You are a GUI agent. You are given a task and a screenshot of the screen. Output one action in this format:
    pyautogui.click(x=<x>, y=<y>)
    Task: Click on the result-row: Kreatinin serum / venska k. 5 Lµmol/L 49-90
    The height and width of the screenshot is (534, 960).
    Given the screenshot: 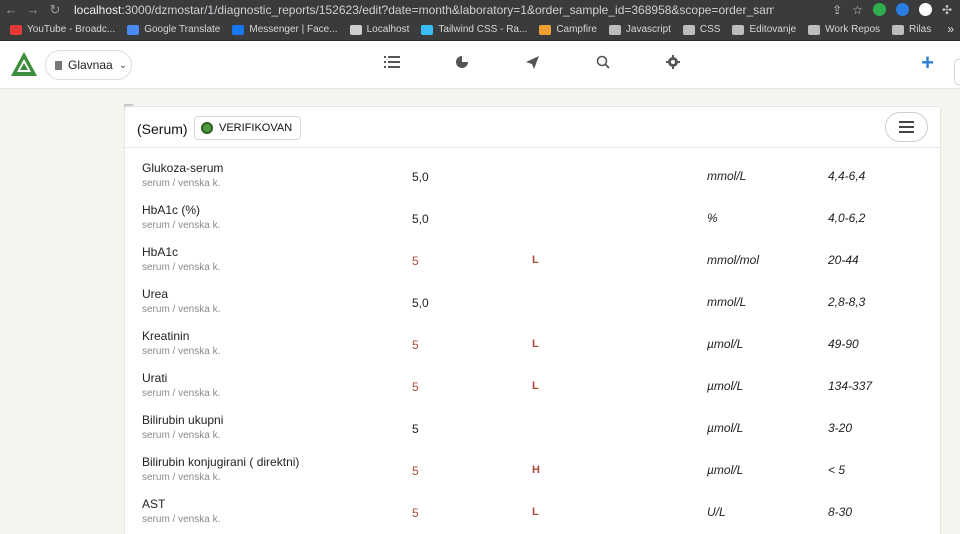 What is the action you would take?
    pyautogui.click(x=532, y=338)
    